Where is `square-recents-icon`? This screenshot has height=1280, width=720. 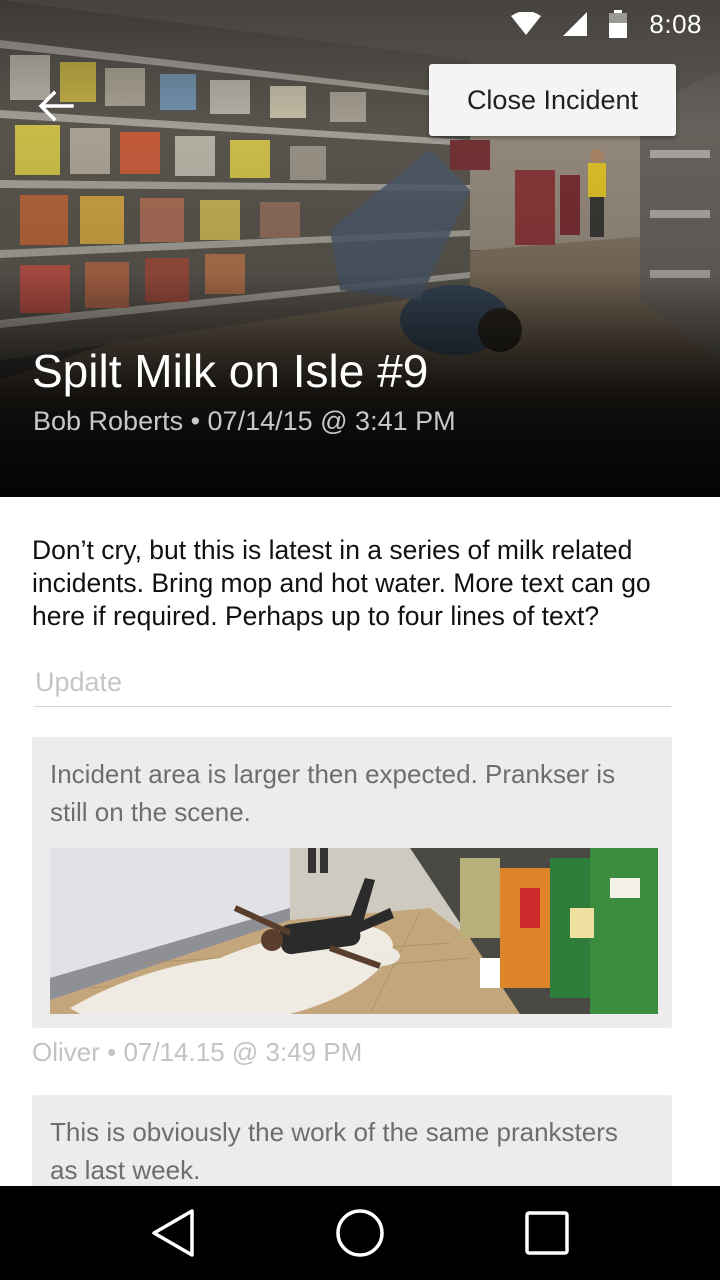
square-recents-icon is located at coordinates (546, 1233).